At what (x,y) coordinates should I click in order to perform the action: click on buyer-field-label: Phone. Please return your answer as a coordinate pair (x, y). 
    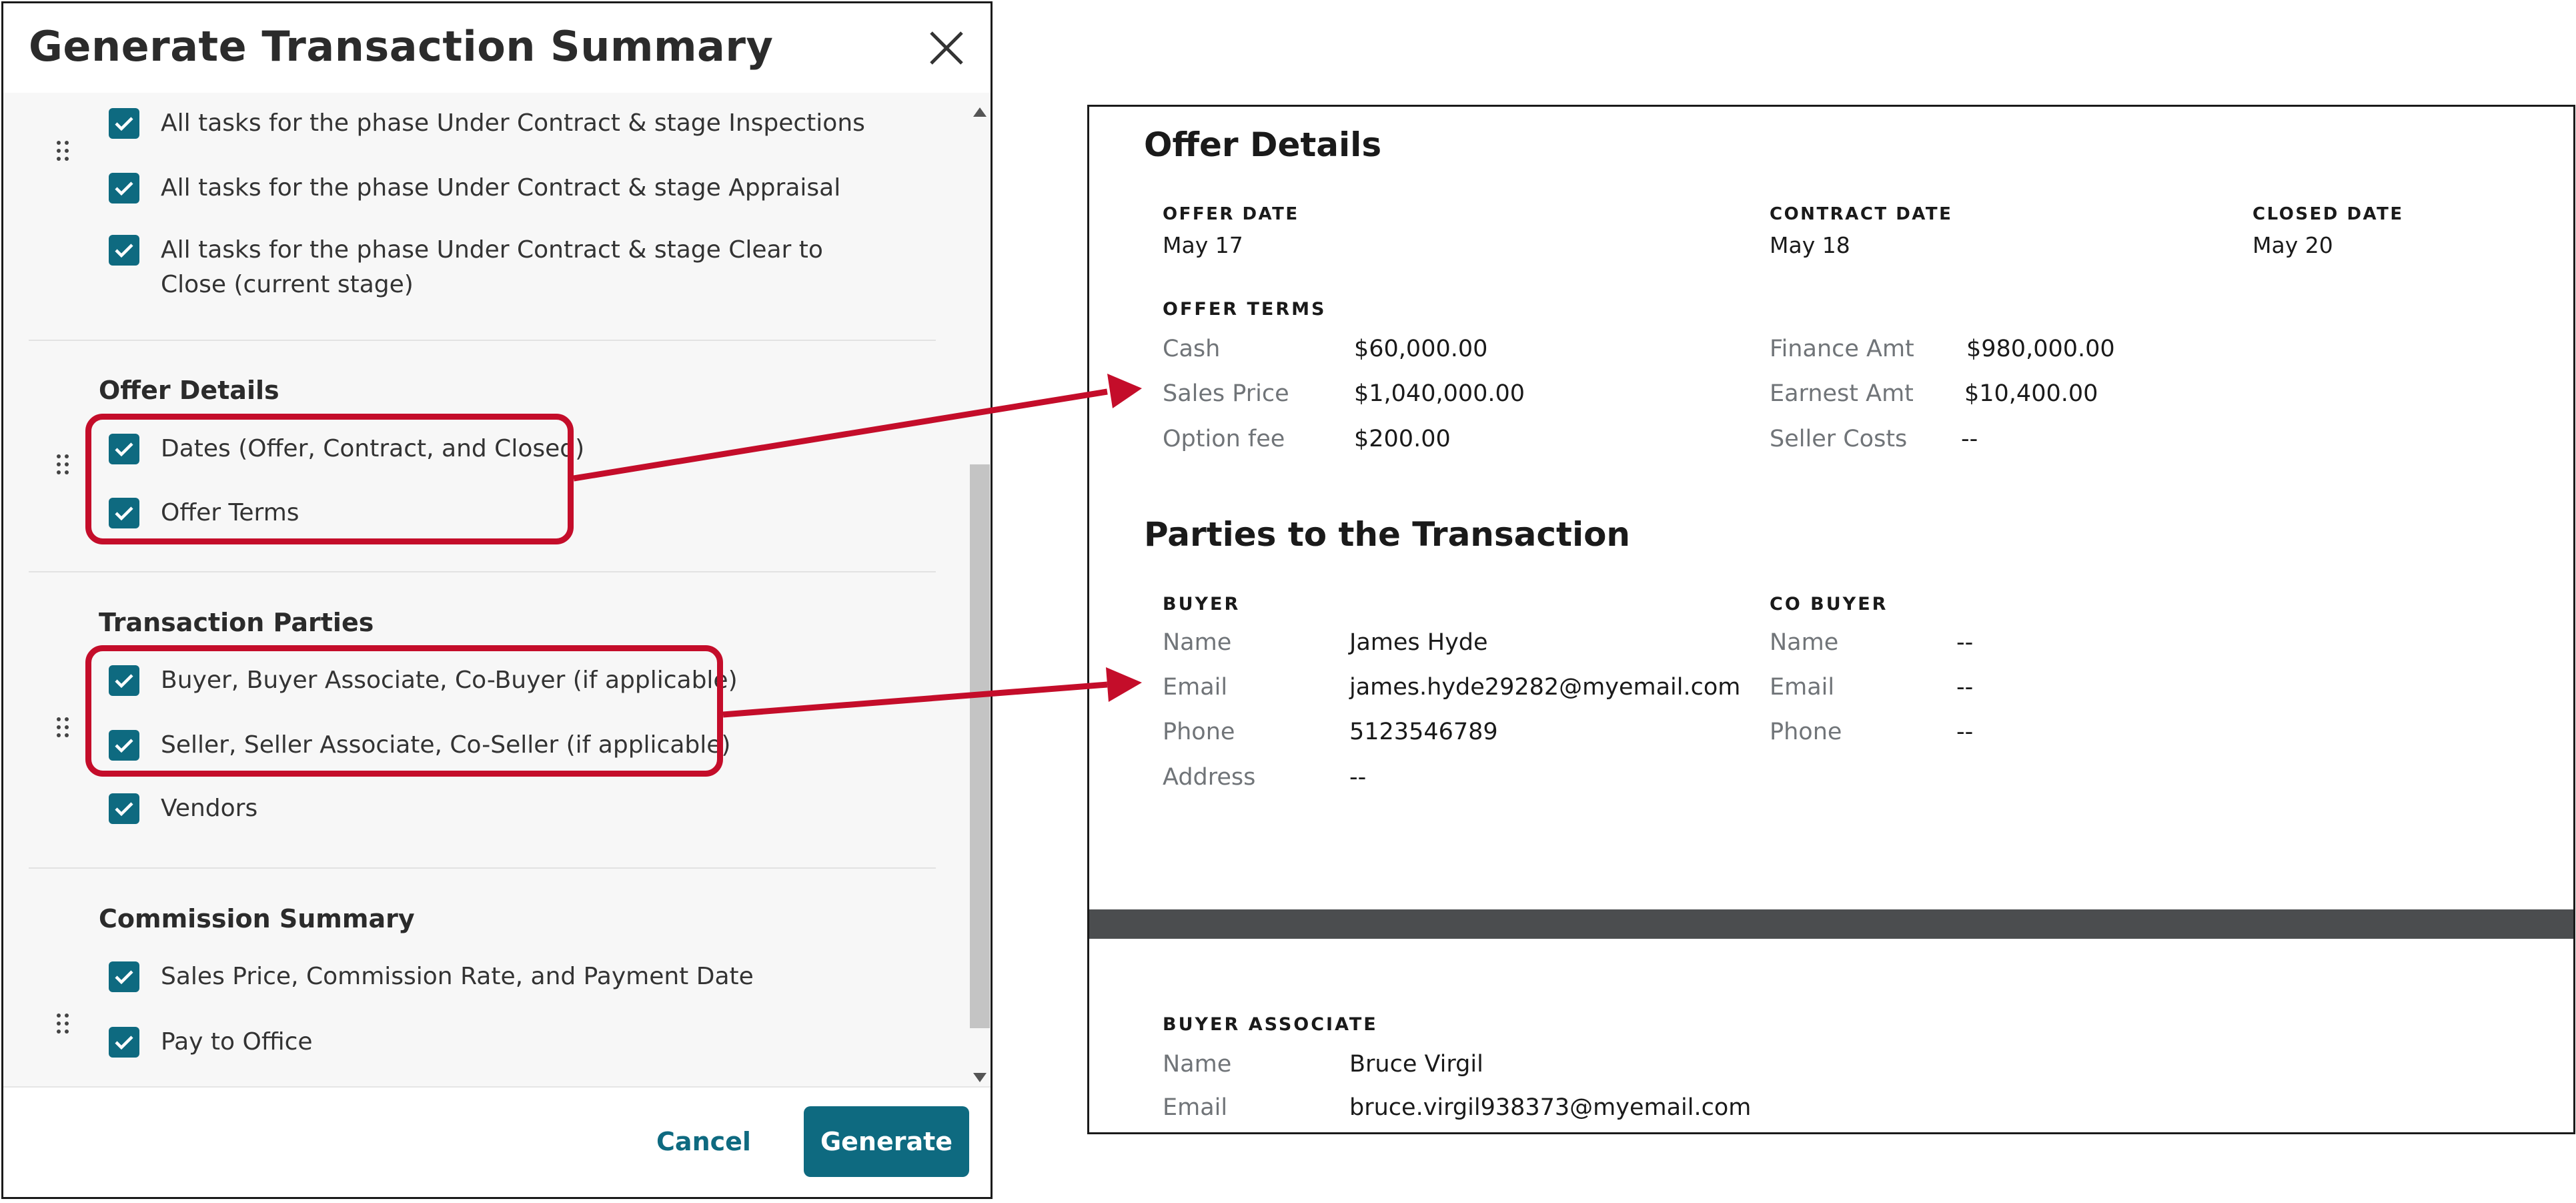
    Looking at the image, I should click on (1199, 732).